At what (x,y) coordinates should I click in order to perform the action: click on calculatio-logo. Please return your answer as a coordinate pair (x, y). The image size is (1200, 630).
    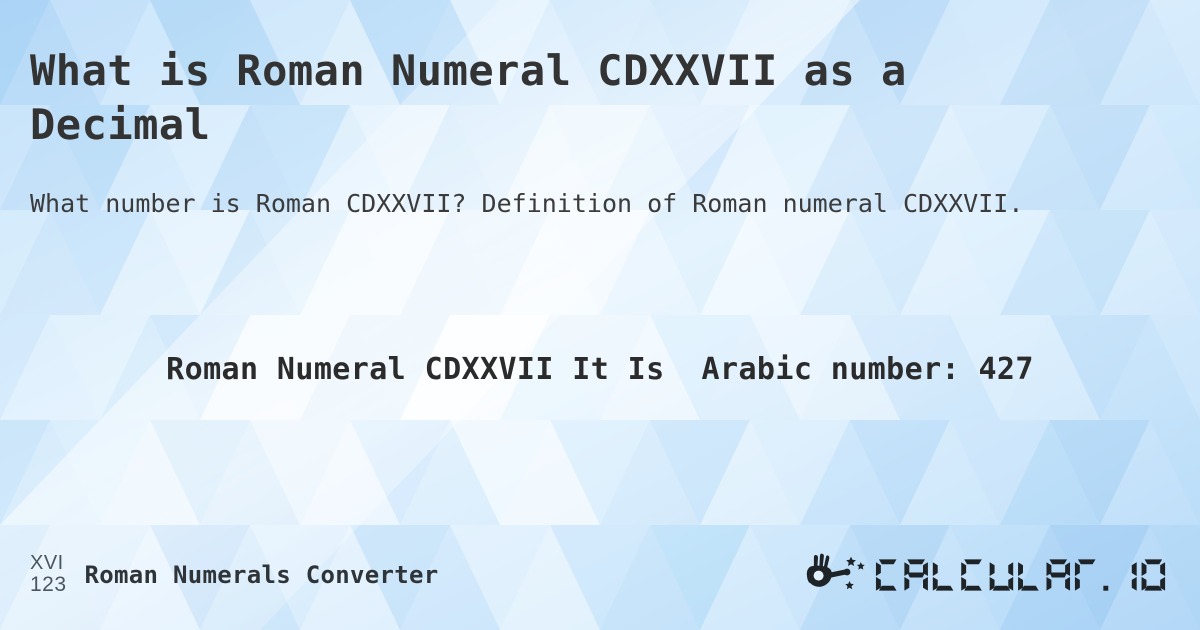
    Looking at the image, I should click on (988, 575).